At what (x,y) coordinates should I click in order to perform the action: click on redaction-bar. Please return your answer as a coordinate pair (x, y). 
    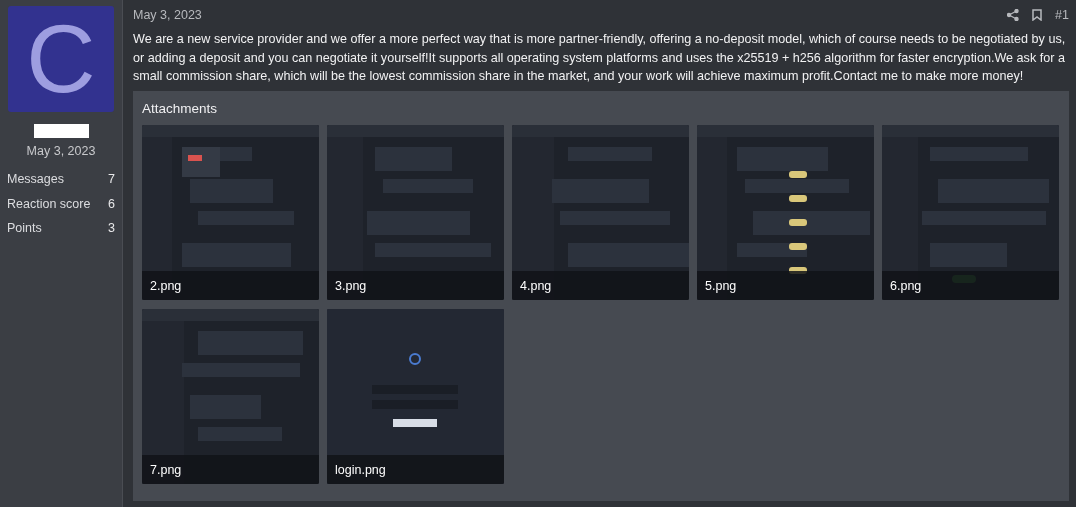
    Looking at the image, I should click on (61, 131).